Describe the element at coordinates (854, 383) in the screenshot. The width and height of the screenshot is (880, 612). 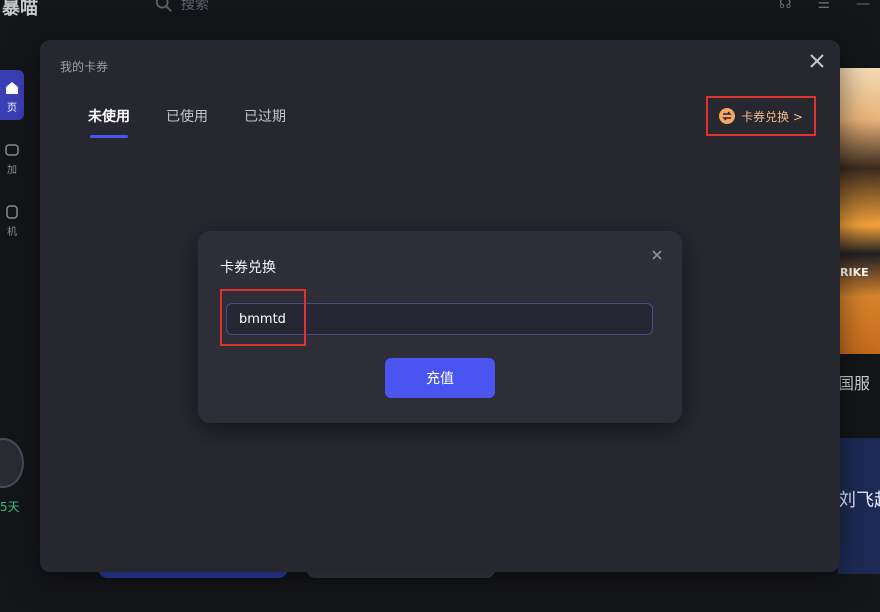
I see `game-banner-label: 国服` at that location.